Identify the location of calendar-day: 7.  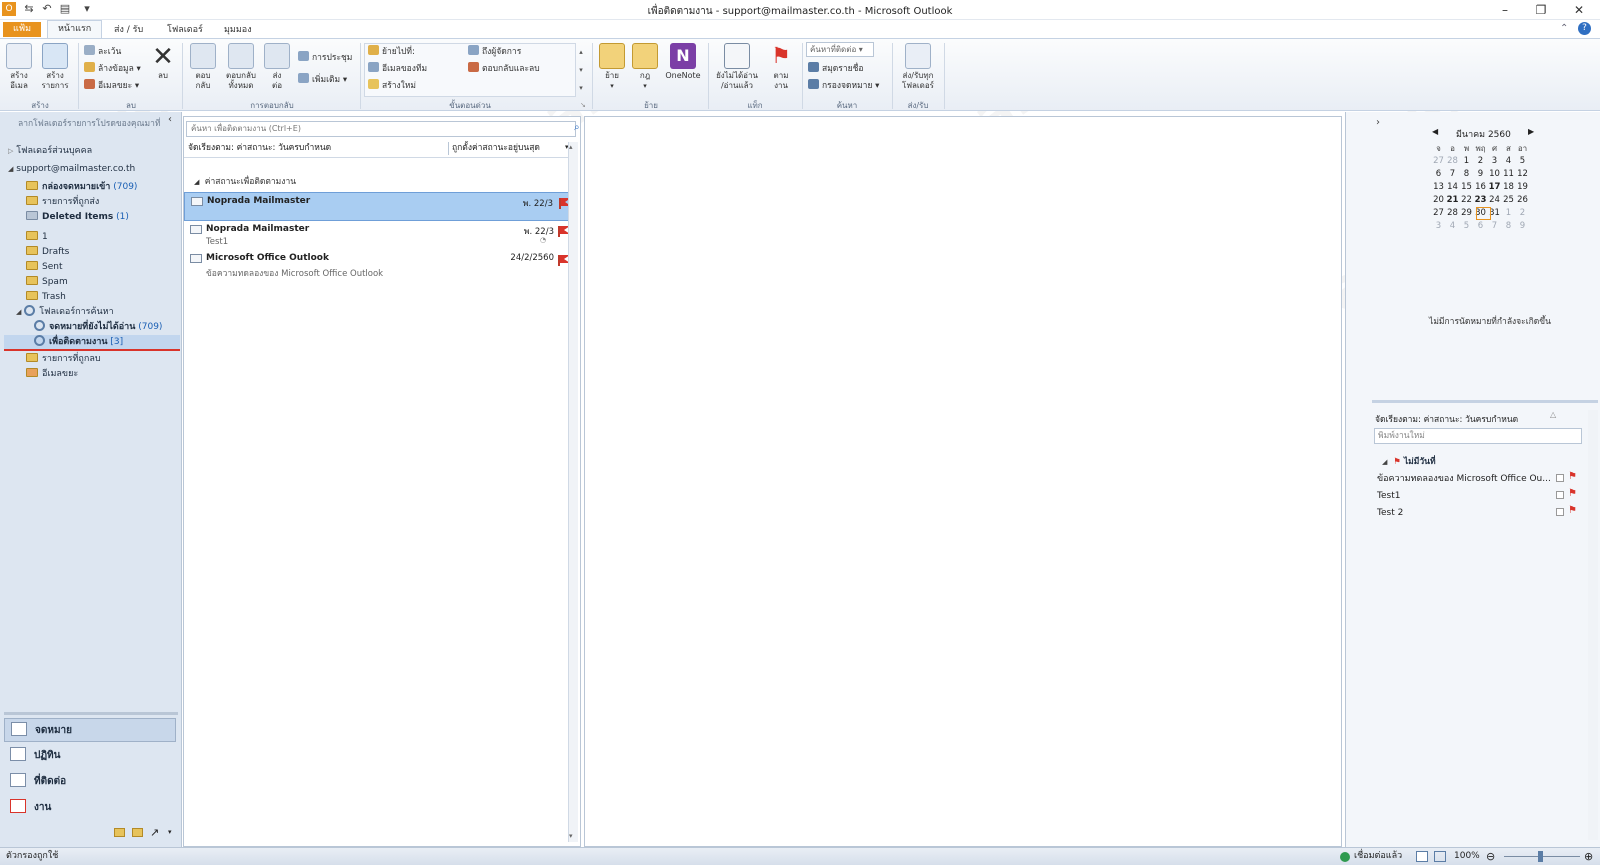
(1452, 174).